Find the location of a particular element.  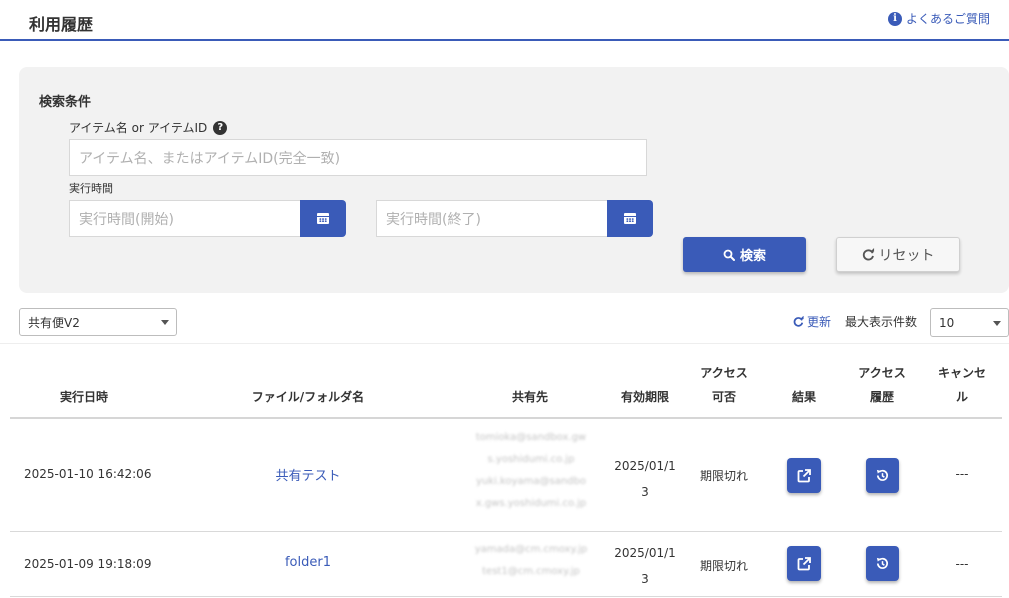

item-name: 共有テスト is located at coordinates (308, 476).